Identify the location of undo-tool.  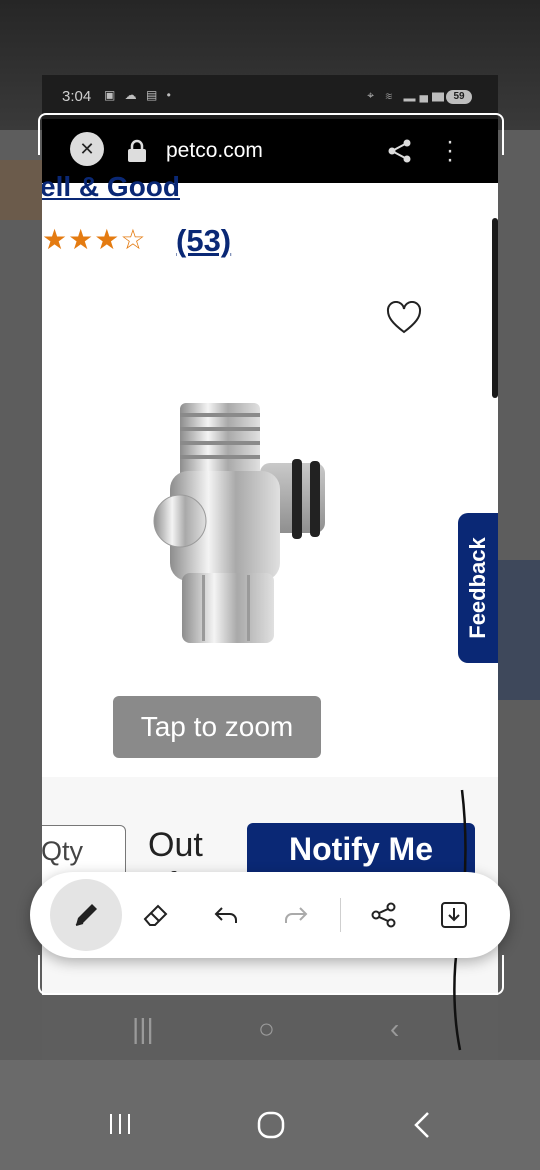
(226, 915).